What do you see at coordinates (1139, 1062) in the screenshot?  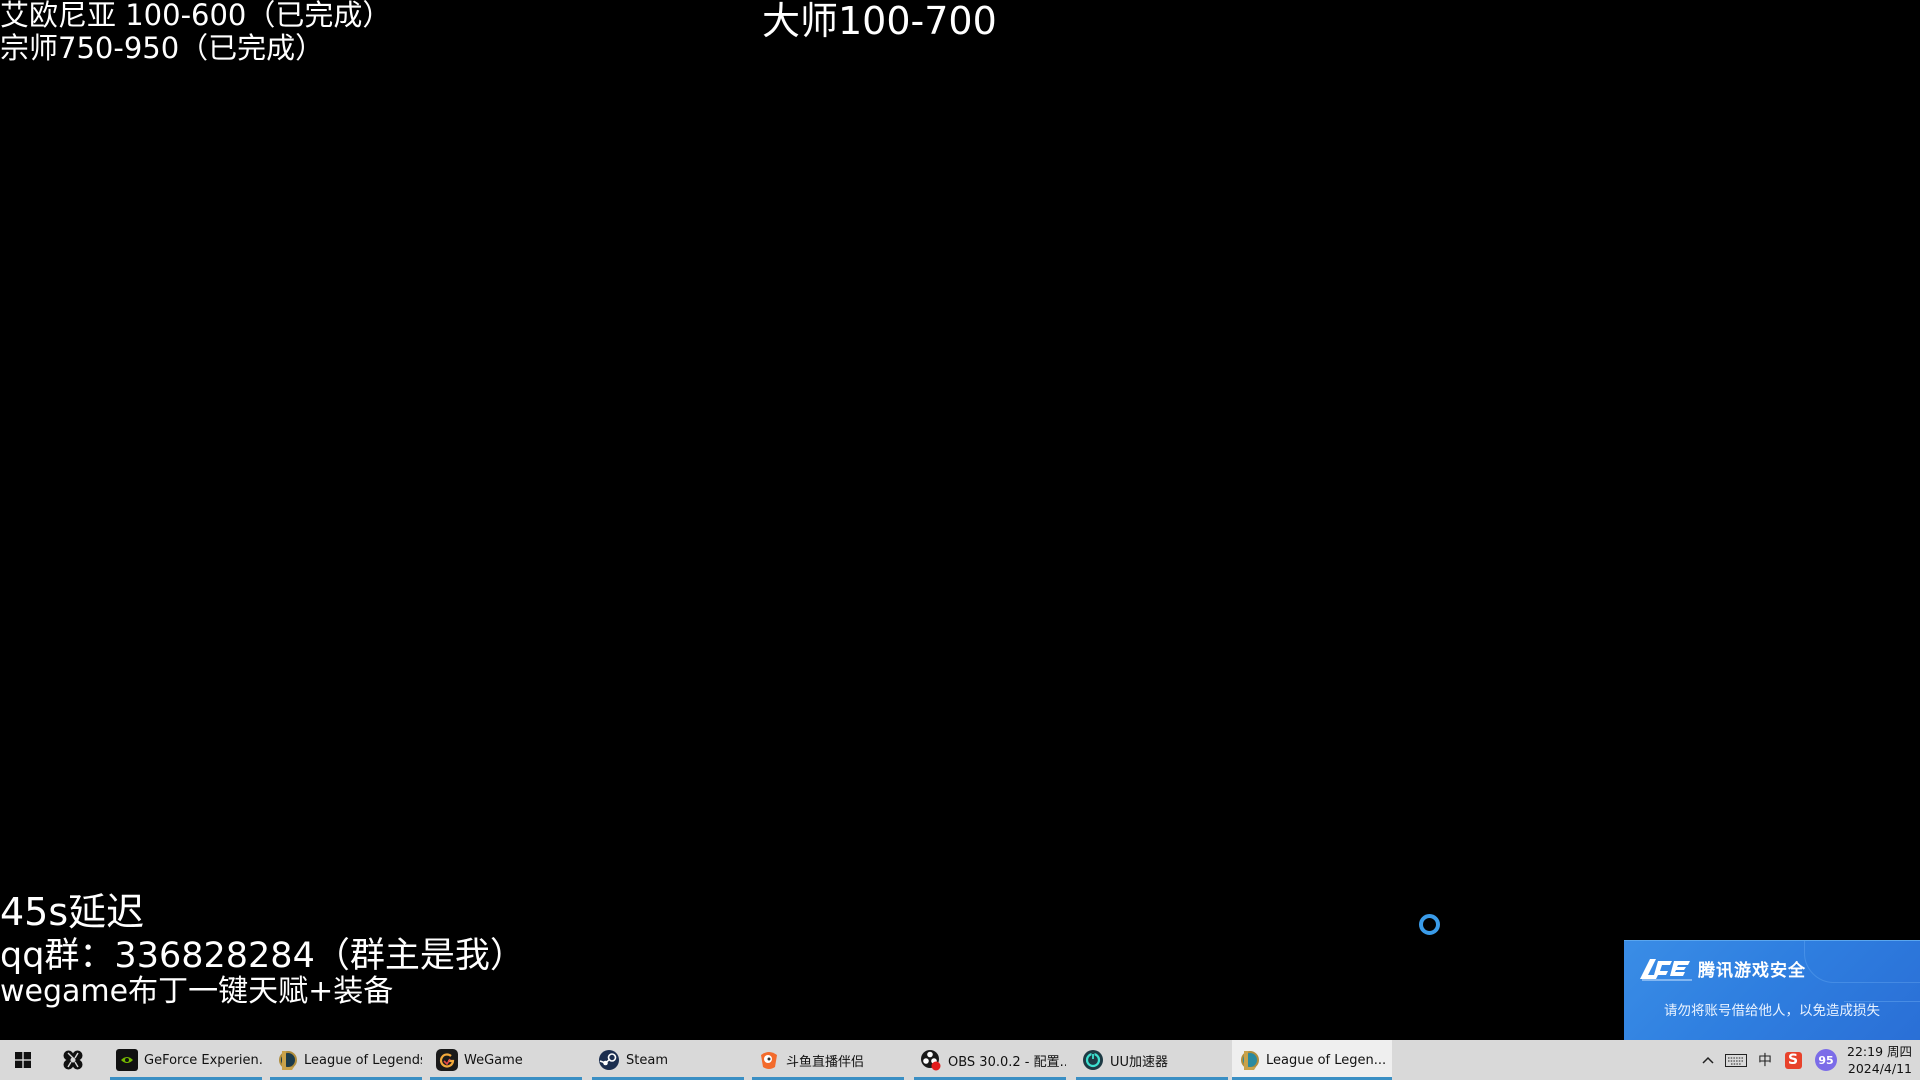 I see `task-label: UU加速器` at bounding box center [1139, 1062].